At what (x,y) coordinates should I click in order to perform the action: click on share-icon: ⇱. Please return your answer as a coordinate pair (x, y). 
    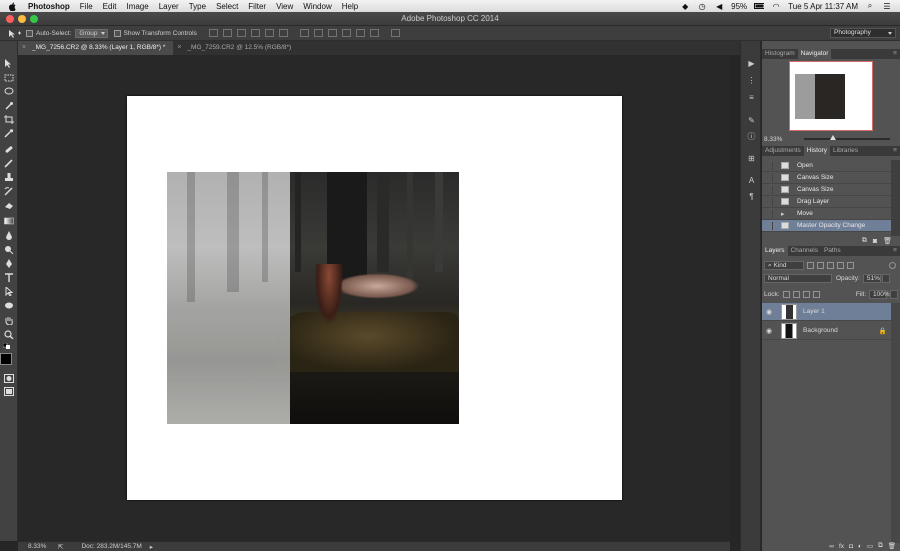
    Looking at the image, I should click on (60, 547).